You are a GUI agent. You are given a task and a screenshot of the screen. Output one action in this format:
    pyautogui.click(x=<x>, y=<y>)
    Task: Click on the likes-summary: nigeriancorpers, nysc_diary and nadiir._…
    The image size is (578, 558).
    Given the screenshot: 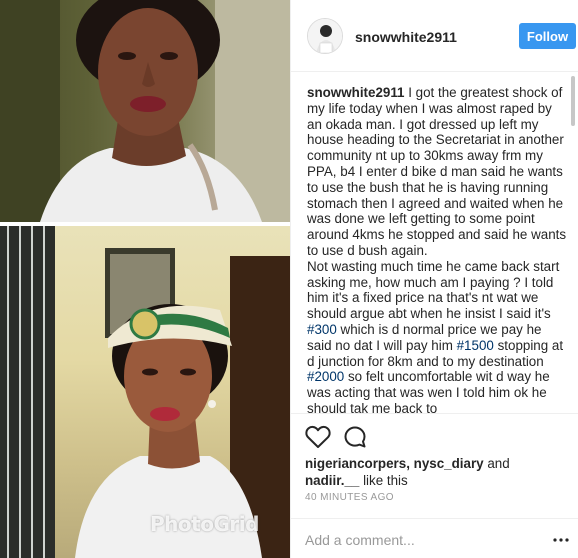 What is the action you would take?
    pyautogui.click(x=436, y=472)
    